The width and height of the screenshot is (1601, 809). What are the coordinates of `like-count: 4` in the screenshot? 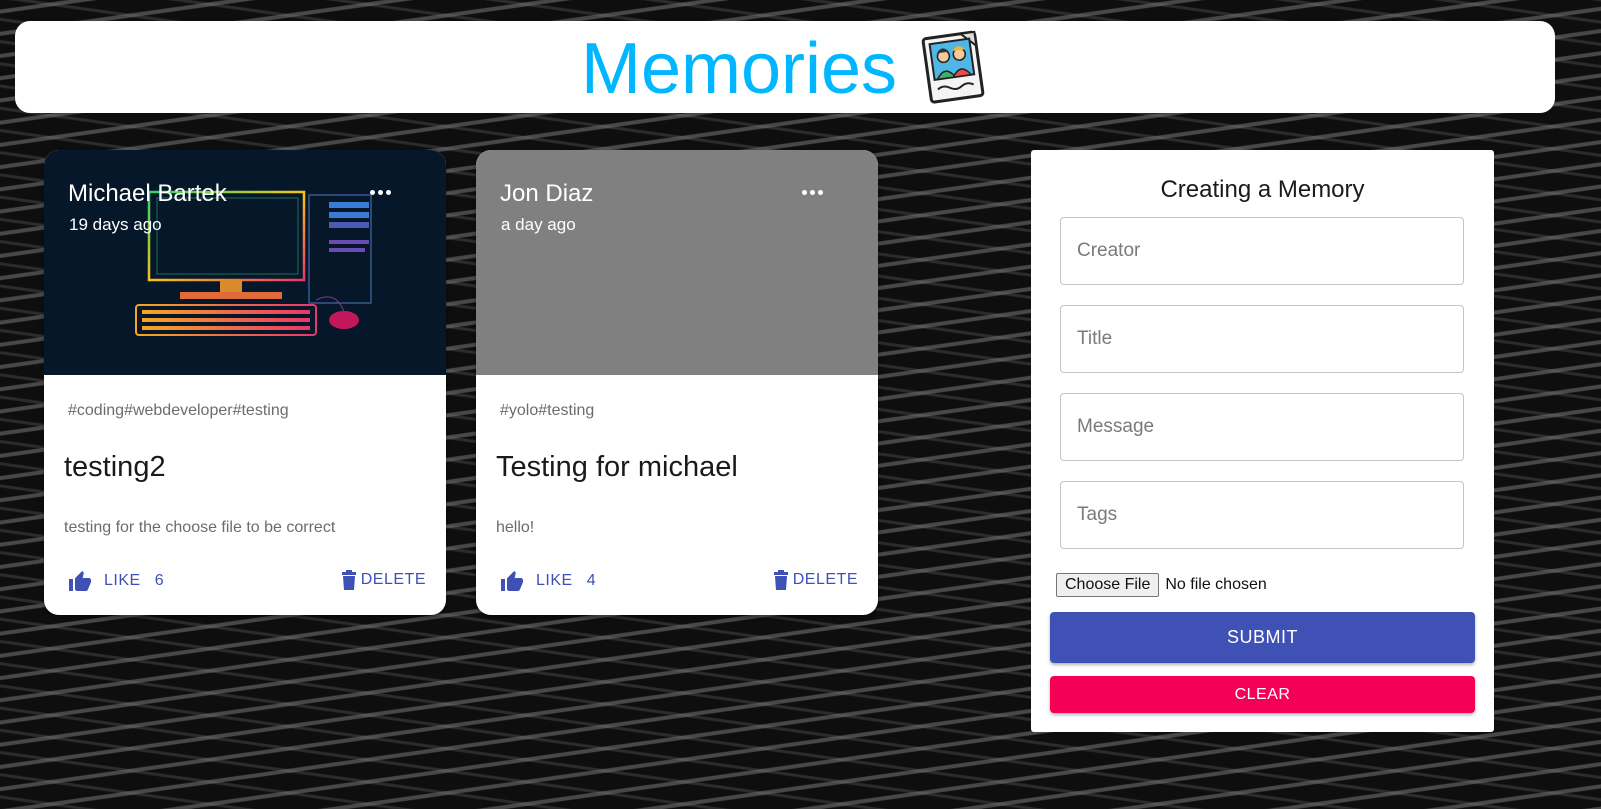 It's located at (591, 580).